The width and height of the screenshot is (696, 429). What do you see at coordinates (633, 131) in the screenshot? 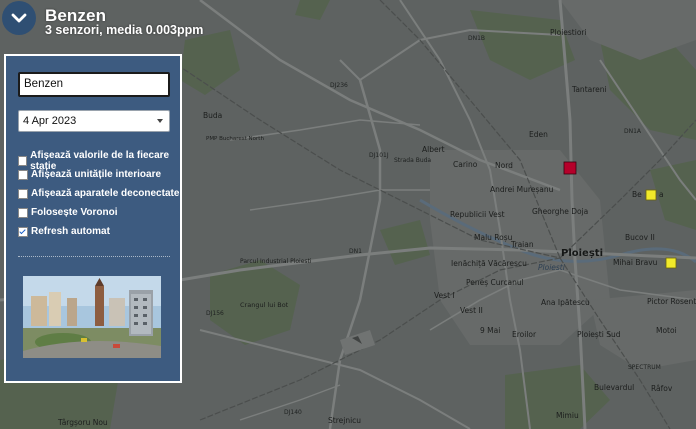
I see `road-dn1a: DN1A` at bounding box center [633, 131].